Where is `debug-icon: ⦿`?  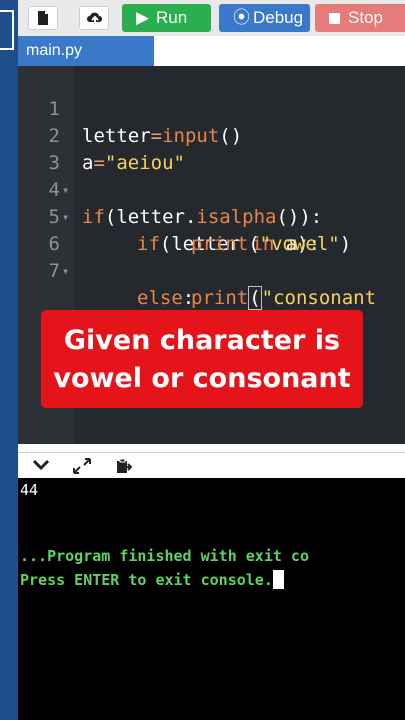 debug-icon: ⦿ is located at coordinates (241, 17).